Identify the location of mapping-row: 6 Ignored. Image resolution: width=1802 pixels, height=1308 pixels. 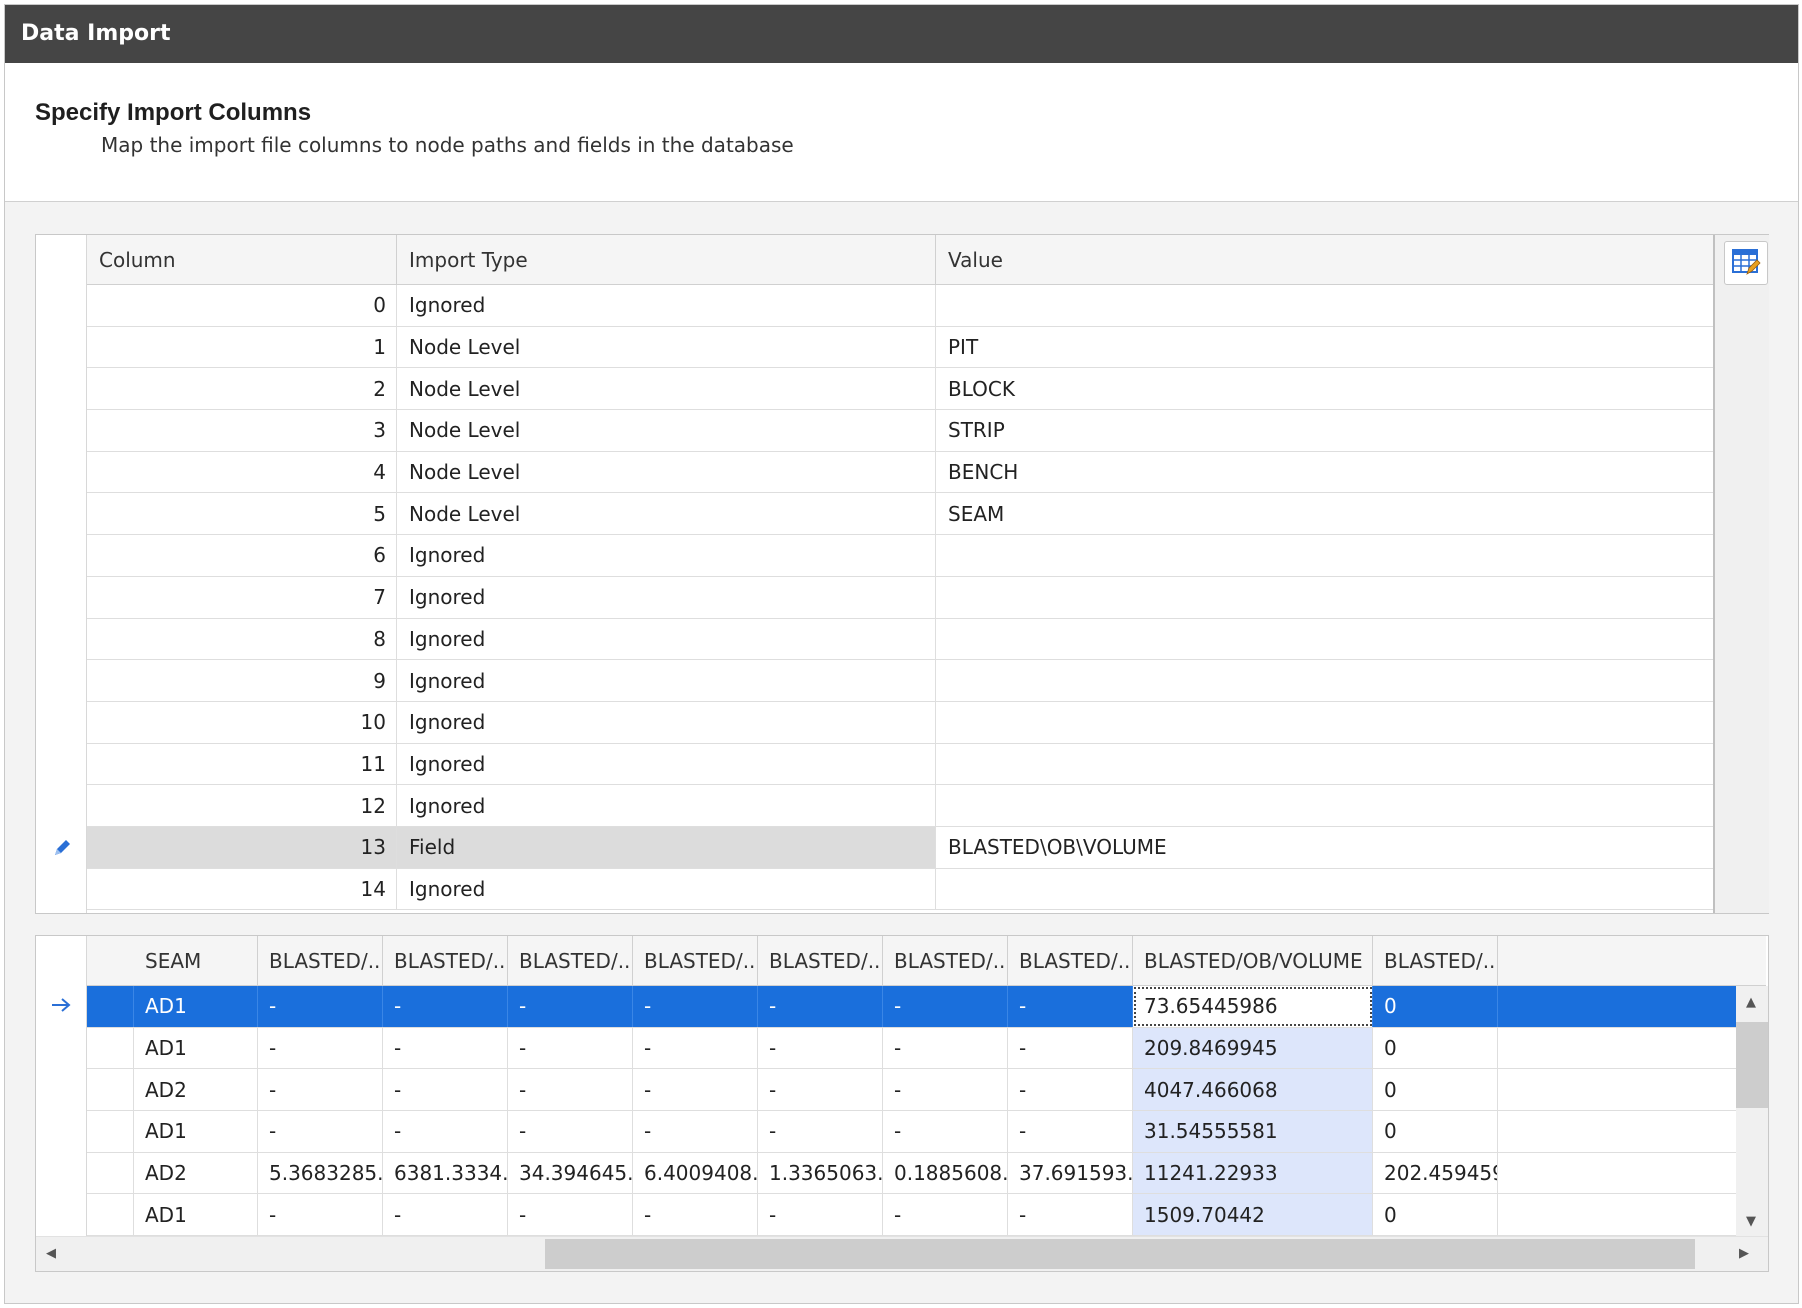
(900, 556).